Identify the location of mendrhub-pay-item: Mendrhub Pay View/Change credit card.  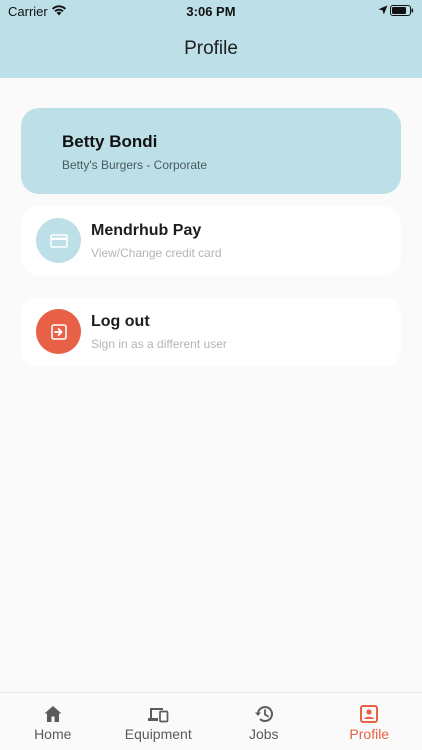
(211, 241).